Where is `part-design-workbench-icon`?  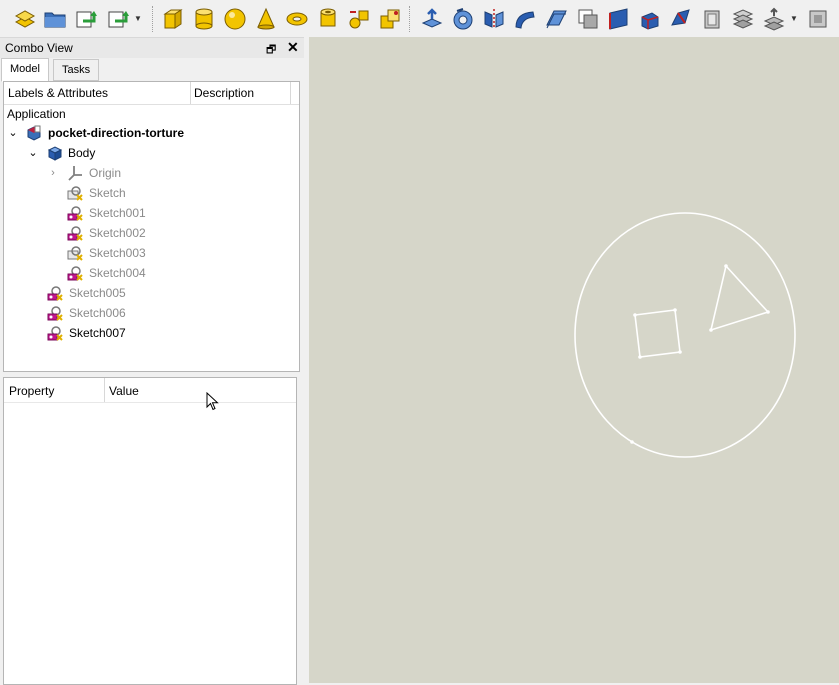
part-design-workbench-icon is located at coordinates (25, 19).